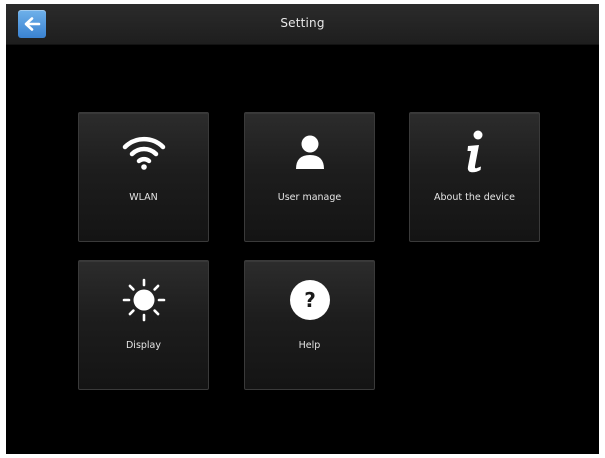  Describe the element at coordinates (474, 177) in the screenshot. I see `tile-about-device: About the device` at that location.